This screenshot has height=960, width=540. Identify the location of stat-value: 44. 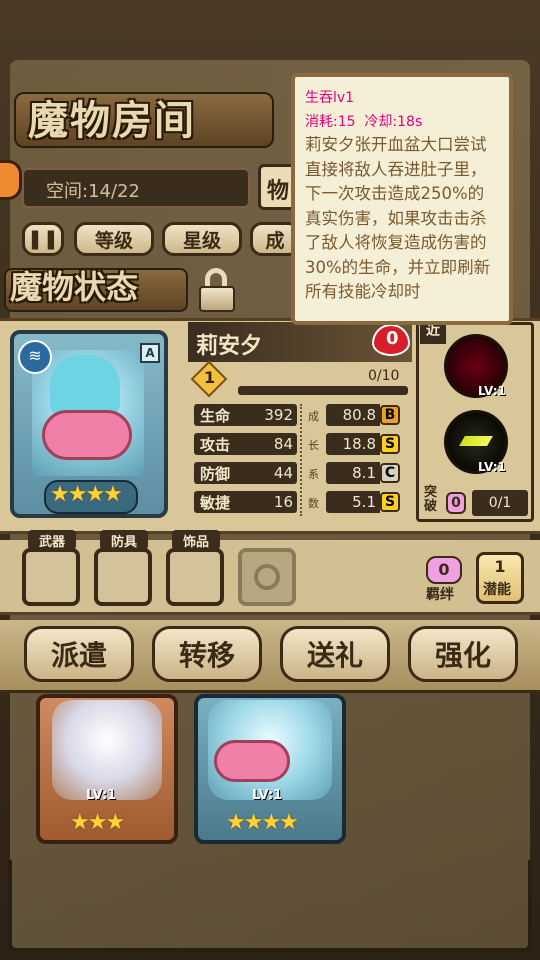
(279, 473).